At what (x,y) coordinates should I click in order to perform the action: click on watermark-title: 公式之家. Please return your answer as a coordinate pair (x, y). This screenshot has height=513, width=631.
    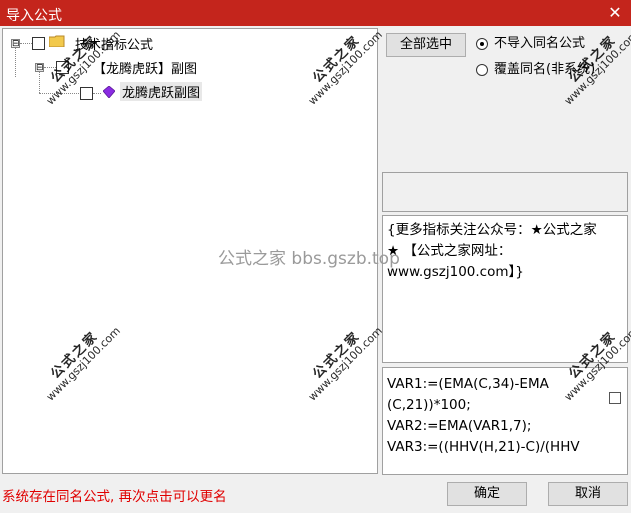
    Looking at the image, I should click on (593, 59).